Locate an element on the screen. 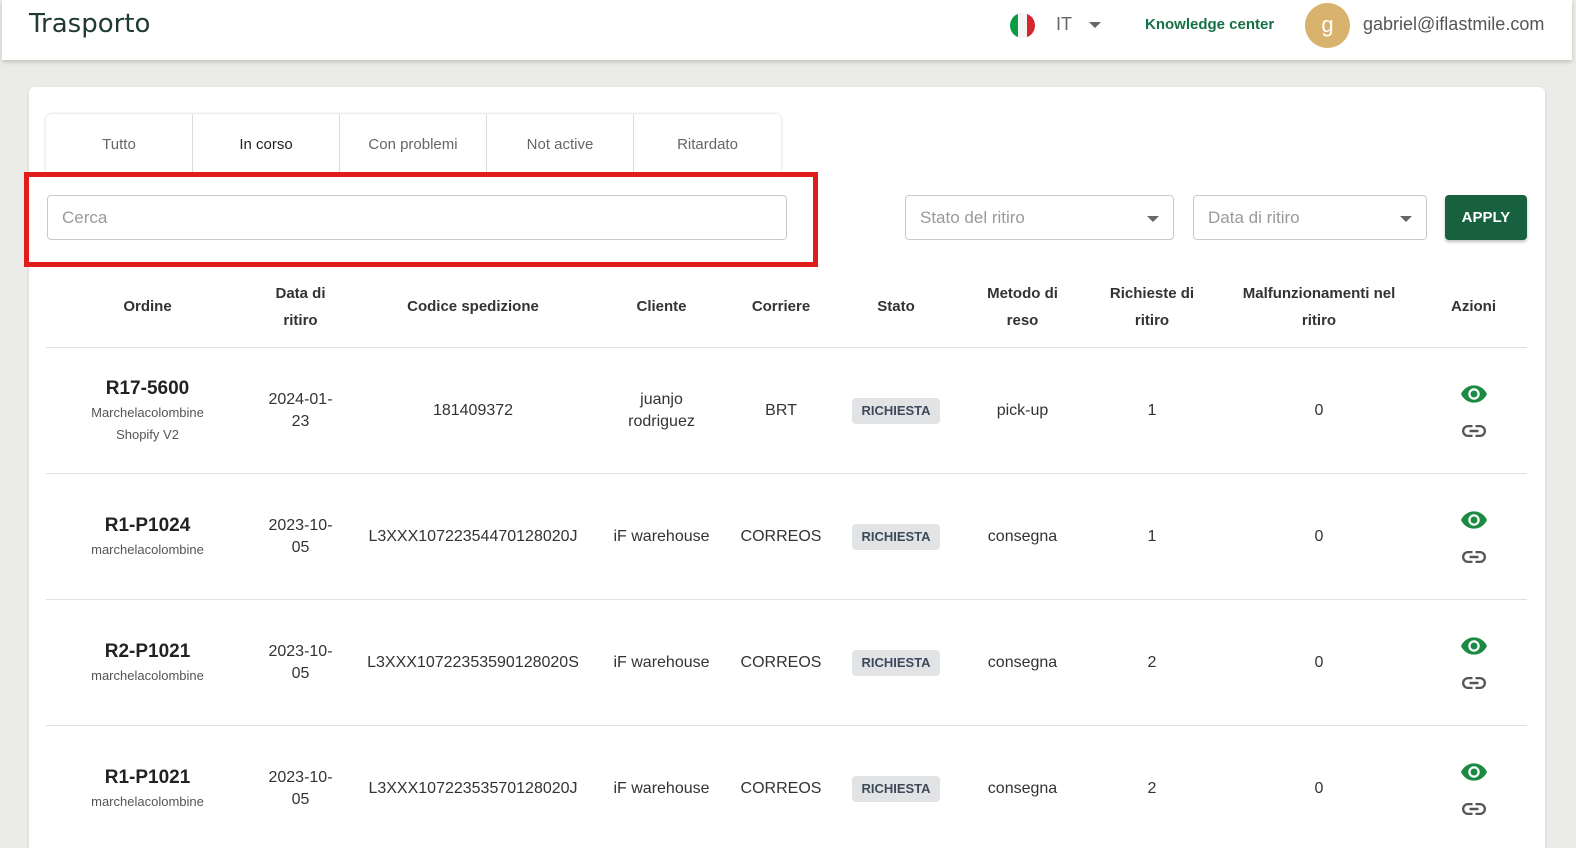 The height and width of the screenshot is (848, 1576). col-cliente: Cliente is located at coordinates (661, 306).